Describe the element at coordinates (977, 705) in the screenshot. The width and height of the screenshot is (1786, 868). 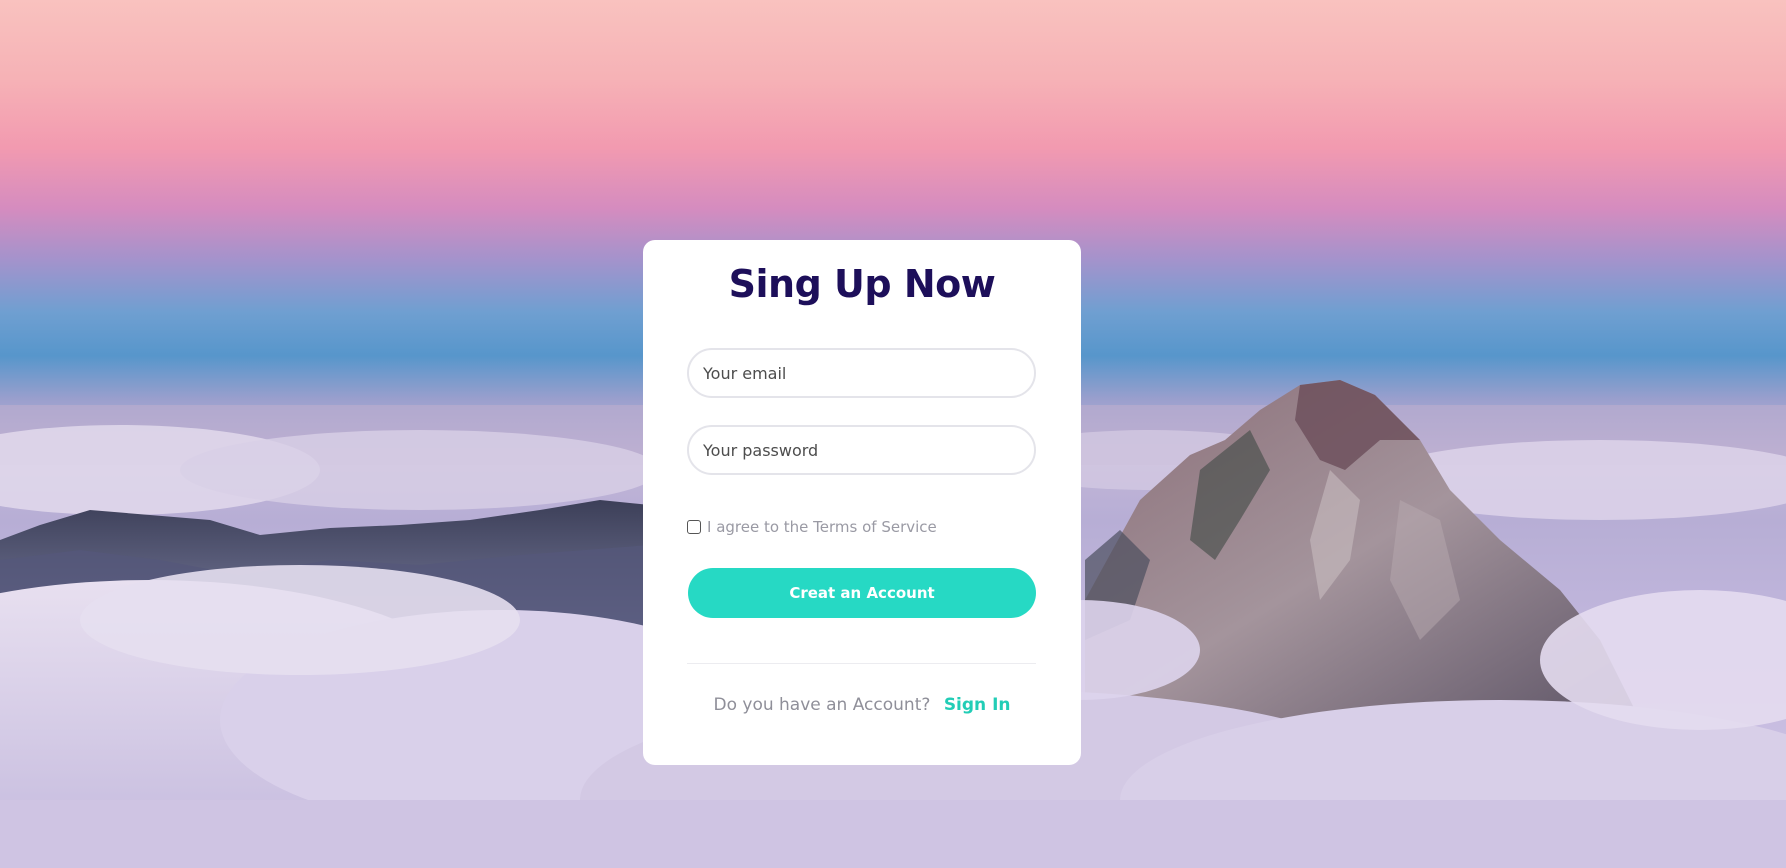
I see `signin-link: Sign In` at that location.